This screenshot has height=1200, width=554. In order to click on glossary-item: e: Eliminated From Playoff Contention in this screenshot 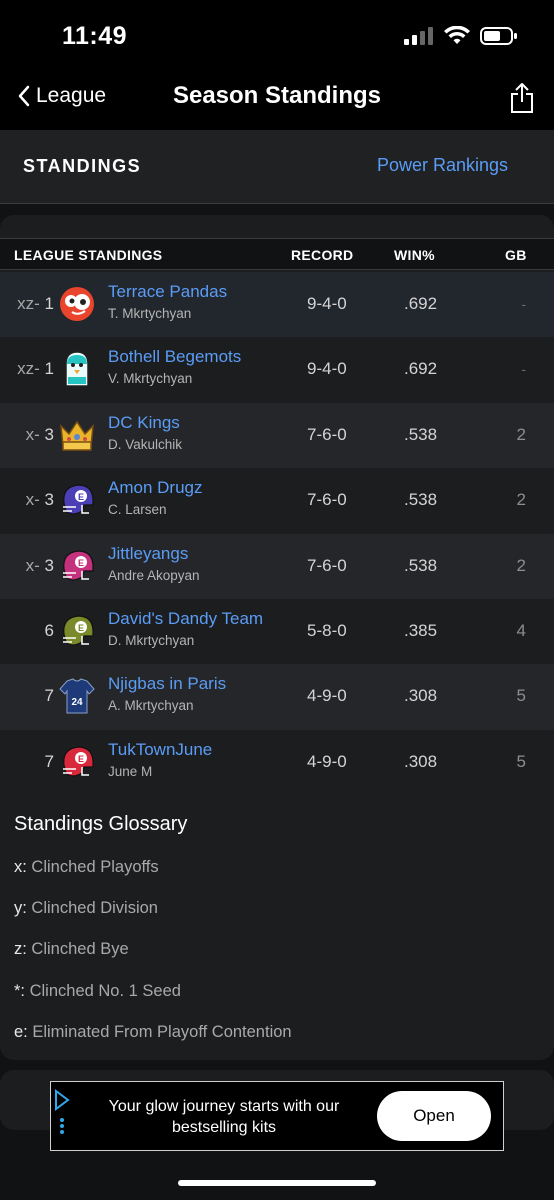, I will do `click(153, 1032)`.